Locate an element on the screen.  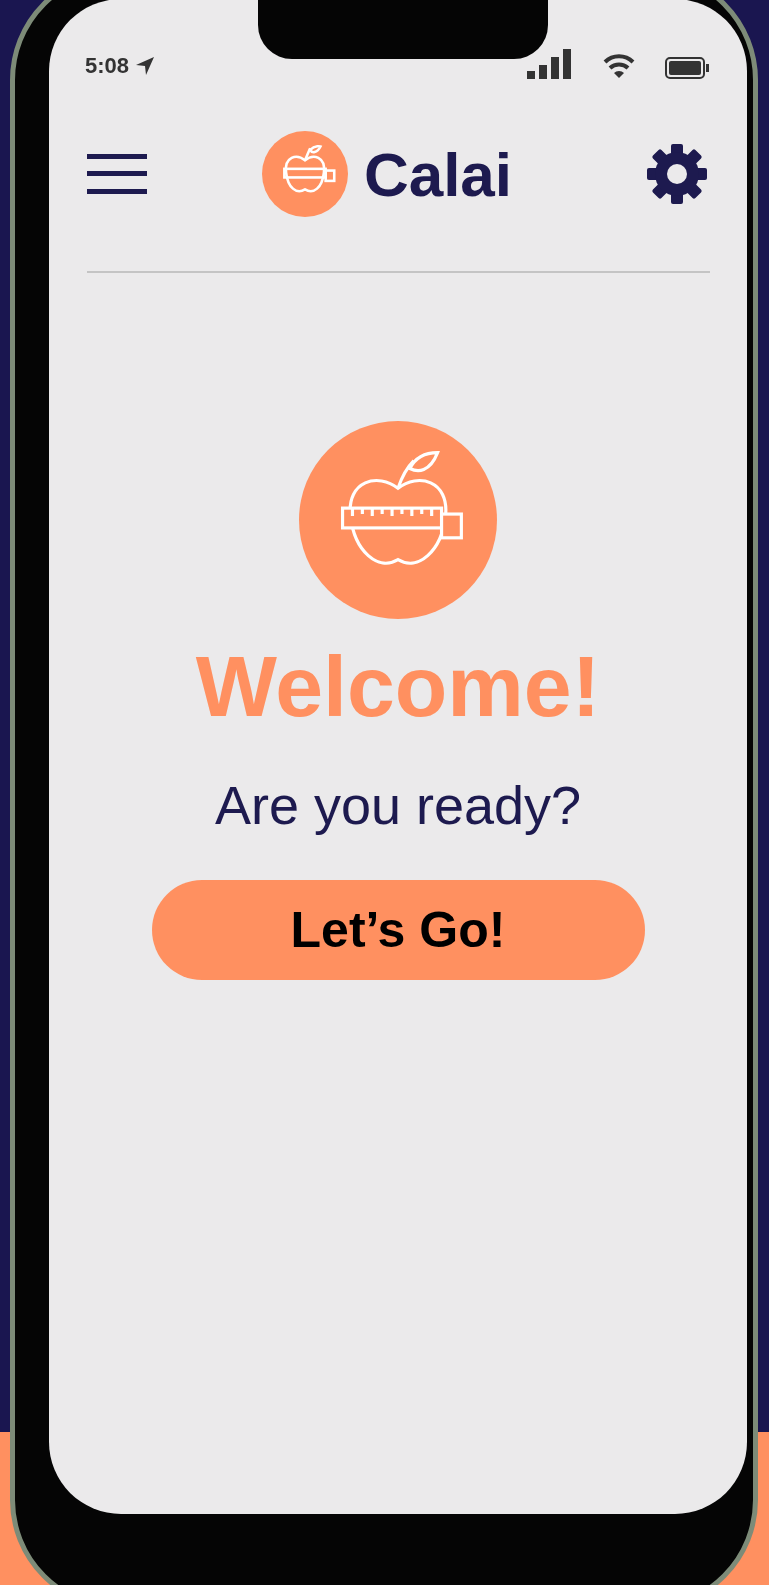
subtitle-text: Are you ready? is located at coordinates (398, 804).